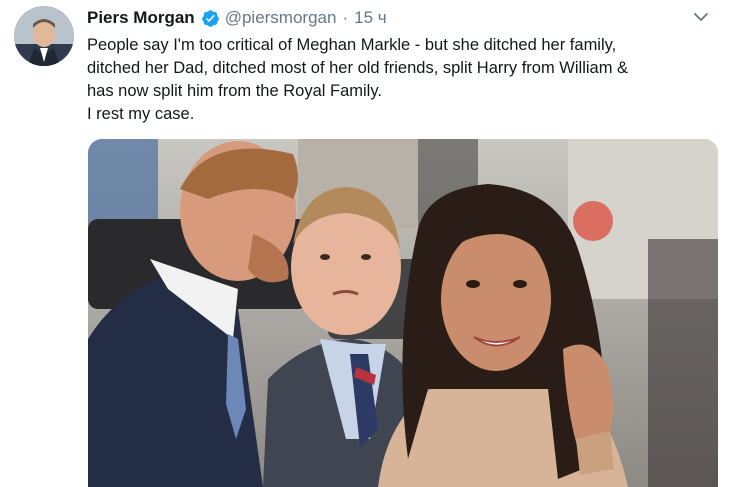  I want to click on tweet-text-line: has now split him from the Royal Family., so click(234, 91).